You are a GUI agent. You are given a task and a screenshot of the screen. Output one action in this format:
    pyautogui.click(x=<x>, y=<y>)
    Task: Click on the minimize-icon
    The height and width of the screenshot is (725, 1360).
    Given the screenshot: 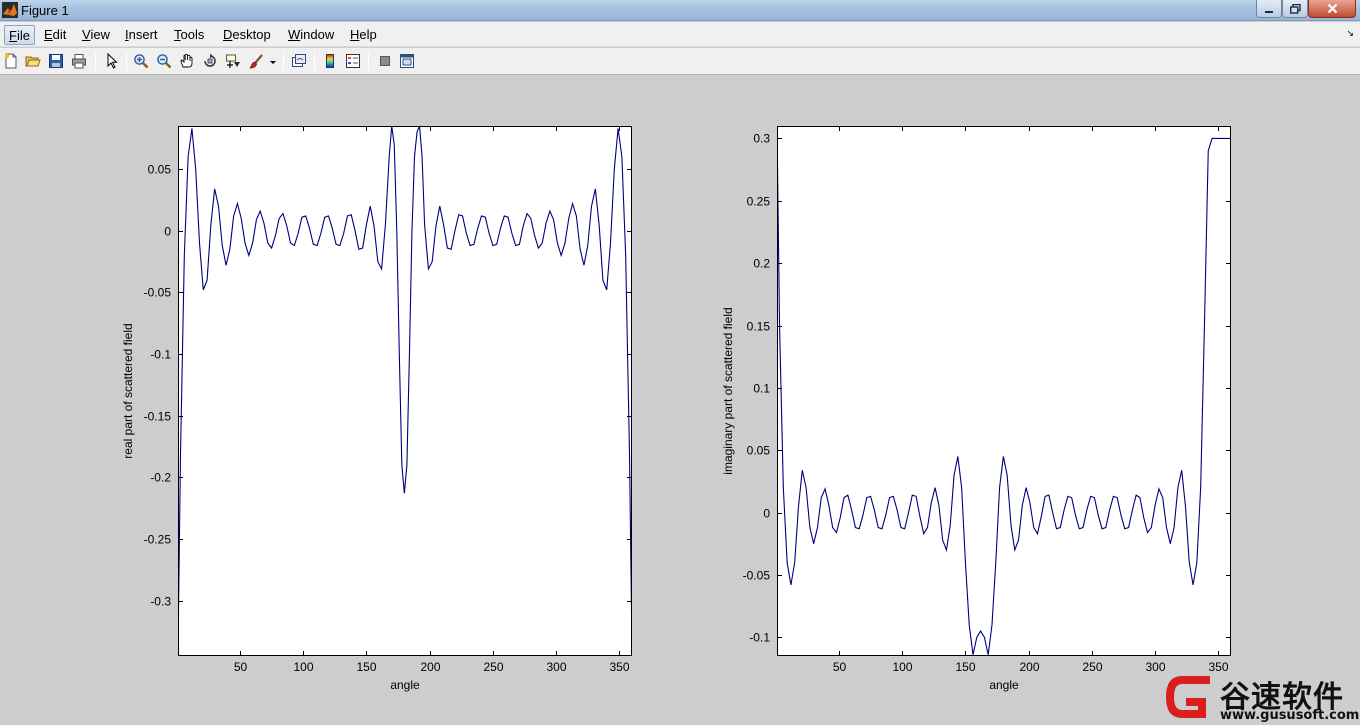 What is the action you would take?
    pyautogui.click(x=1269, y=11)
    